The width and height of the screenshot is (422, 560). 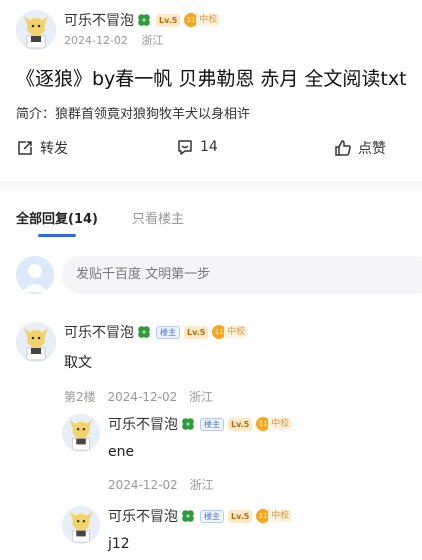 What do you see at coordinates (201, 397) in the screenshot?
I see `comment-location: 浙江` at bounding box center [201, 397].